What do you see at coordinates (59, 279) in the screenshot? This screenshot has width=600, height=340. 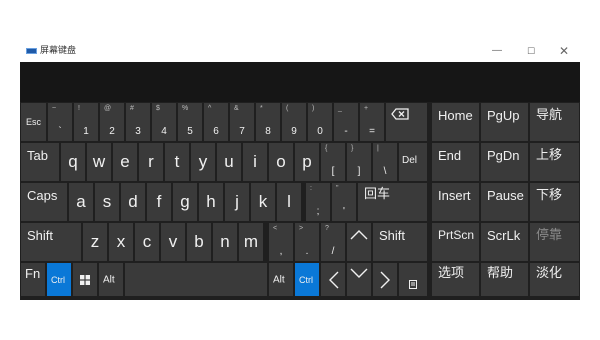 I see `key-ctrl-left: Ctrl` at bounding box center [59, 279].